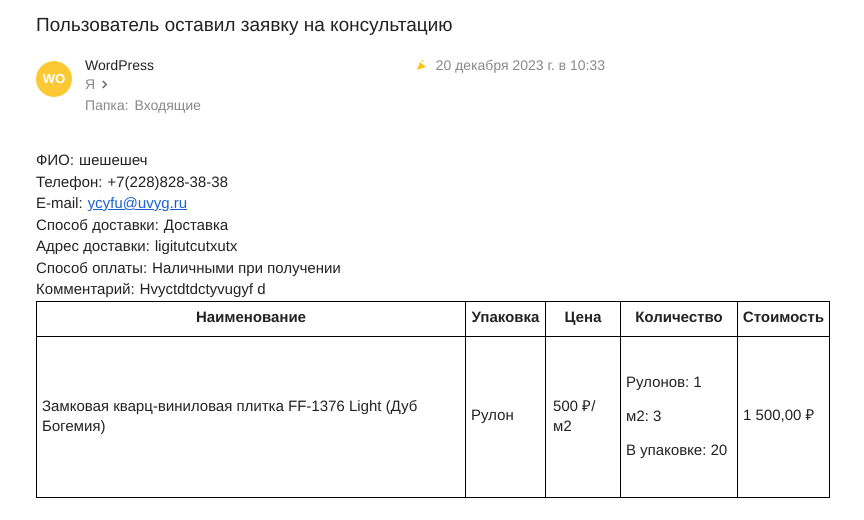 Image resolution: width=864 pixels, height=520 pixels. What do you see at coordinates (138, 203) in the screenshot?
I see `email-link: ycyfu@uvyg.ru` at bounding box center [138, 203].